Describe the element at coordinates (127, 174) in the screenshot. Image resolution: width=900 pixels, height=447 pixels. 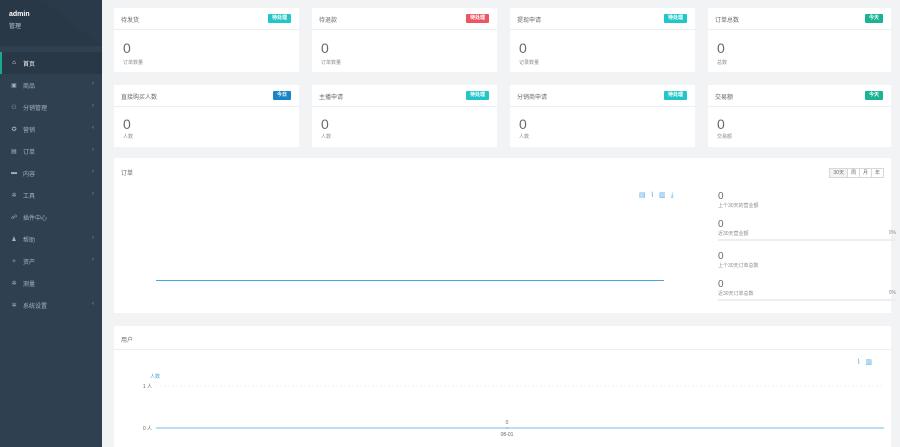
I see `orders-title: 订单` at that location.